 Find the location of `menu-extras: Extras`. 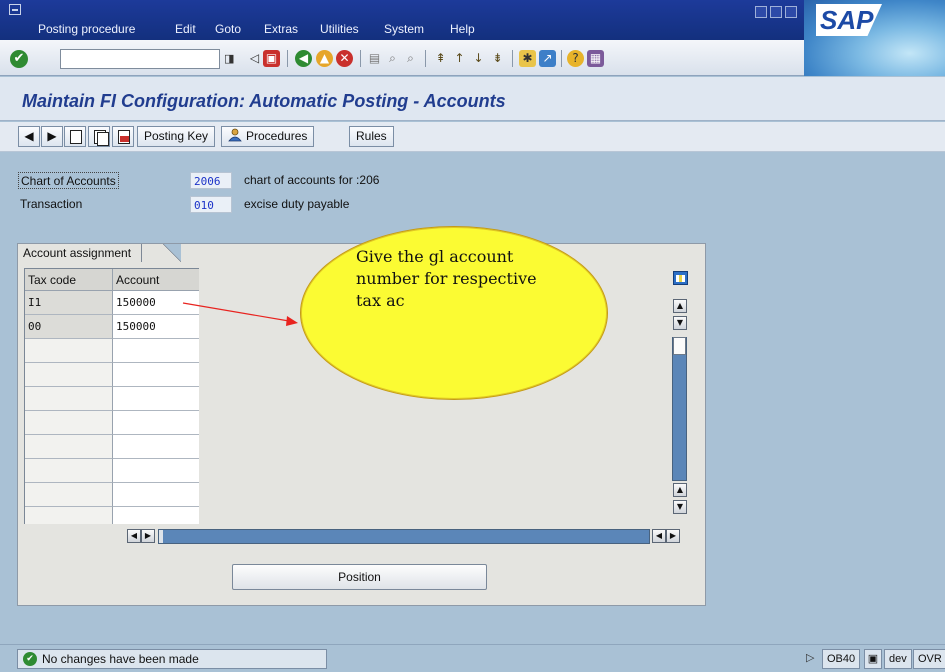

menu-extras: Extras is located at coordinates (281, 29).